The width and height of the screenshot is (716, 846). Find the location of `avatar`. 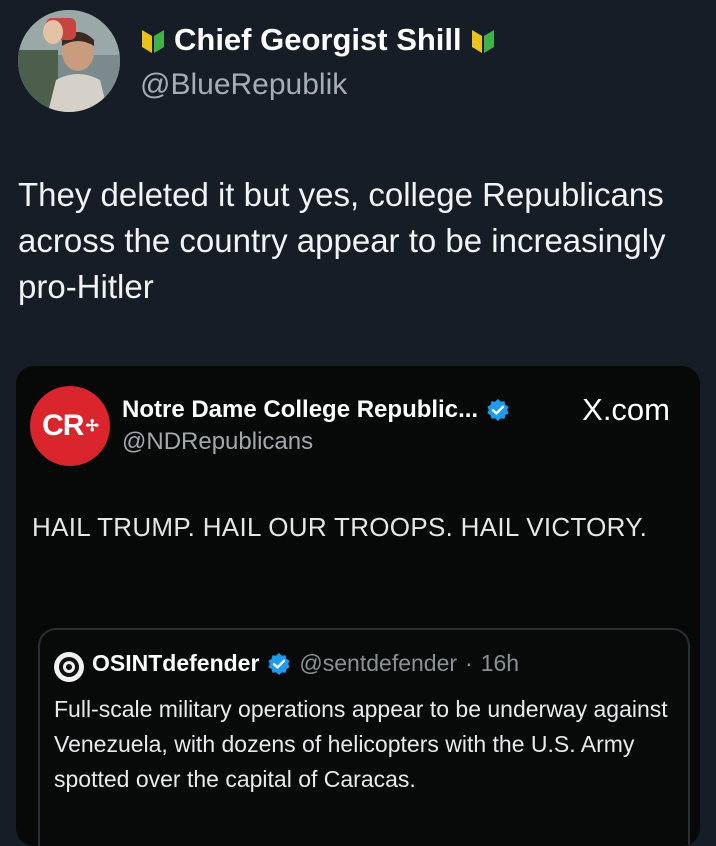

avatar is located at coordinates (69, 61).